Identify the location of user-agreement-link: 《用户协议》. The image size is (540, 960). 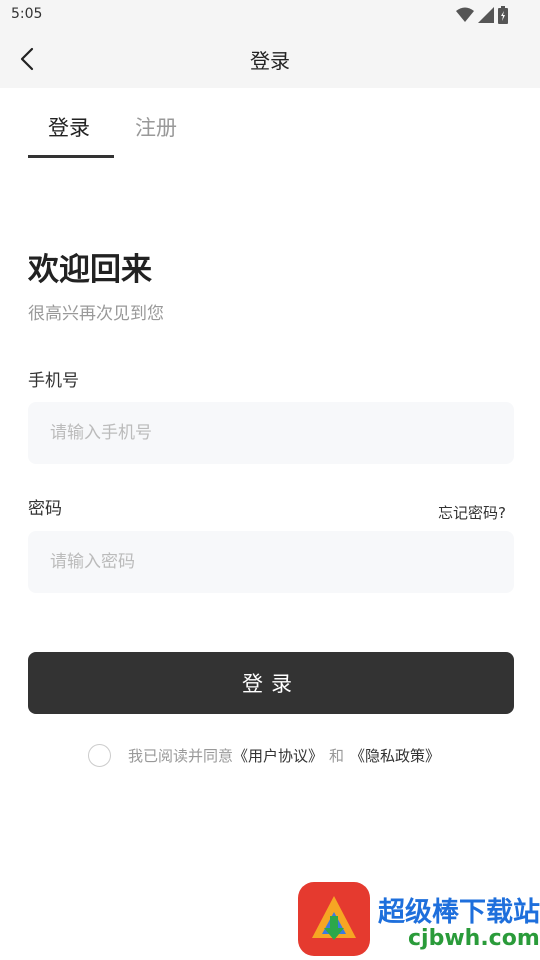
(278, 755).